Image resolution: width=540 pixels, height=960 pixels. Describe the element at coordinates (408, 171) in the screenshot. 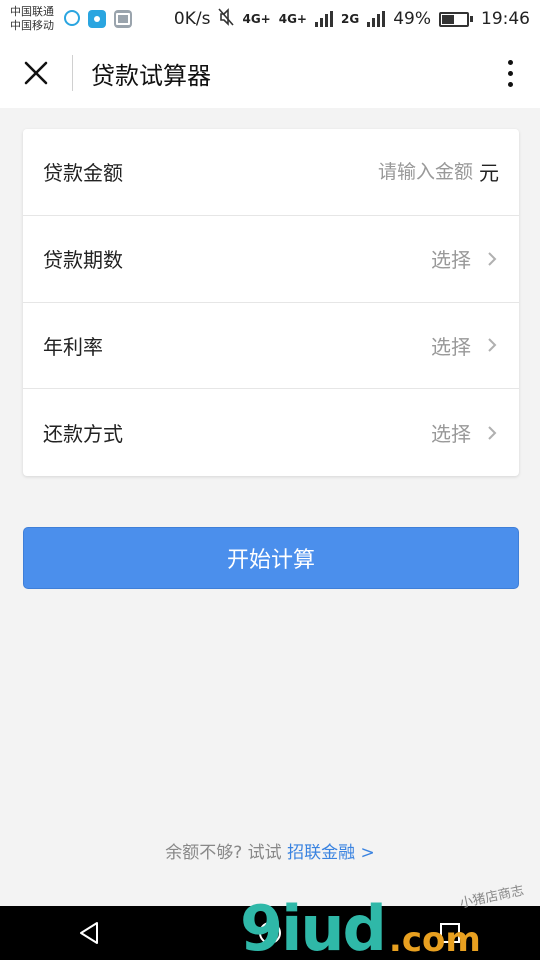

I see `loan-amount-input` at that location.